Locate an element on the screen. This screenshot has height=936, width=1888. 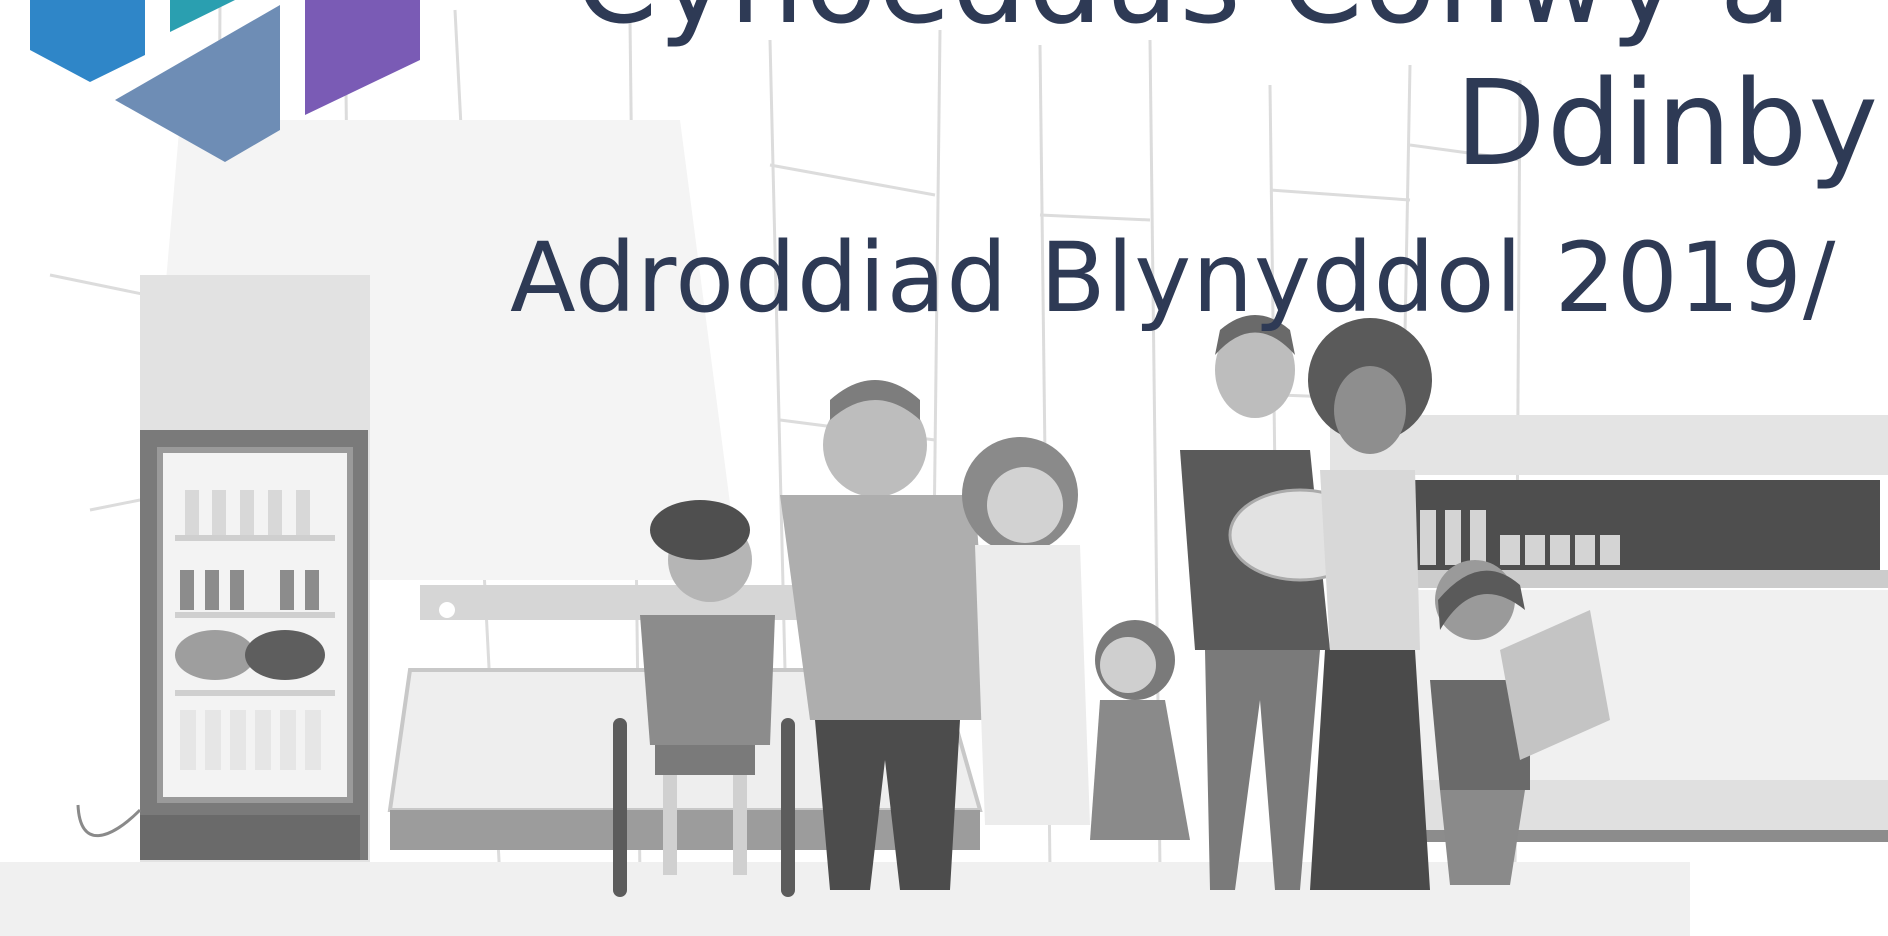
refrigerator is located at coordinates (223, 580).